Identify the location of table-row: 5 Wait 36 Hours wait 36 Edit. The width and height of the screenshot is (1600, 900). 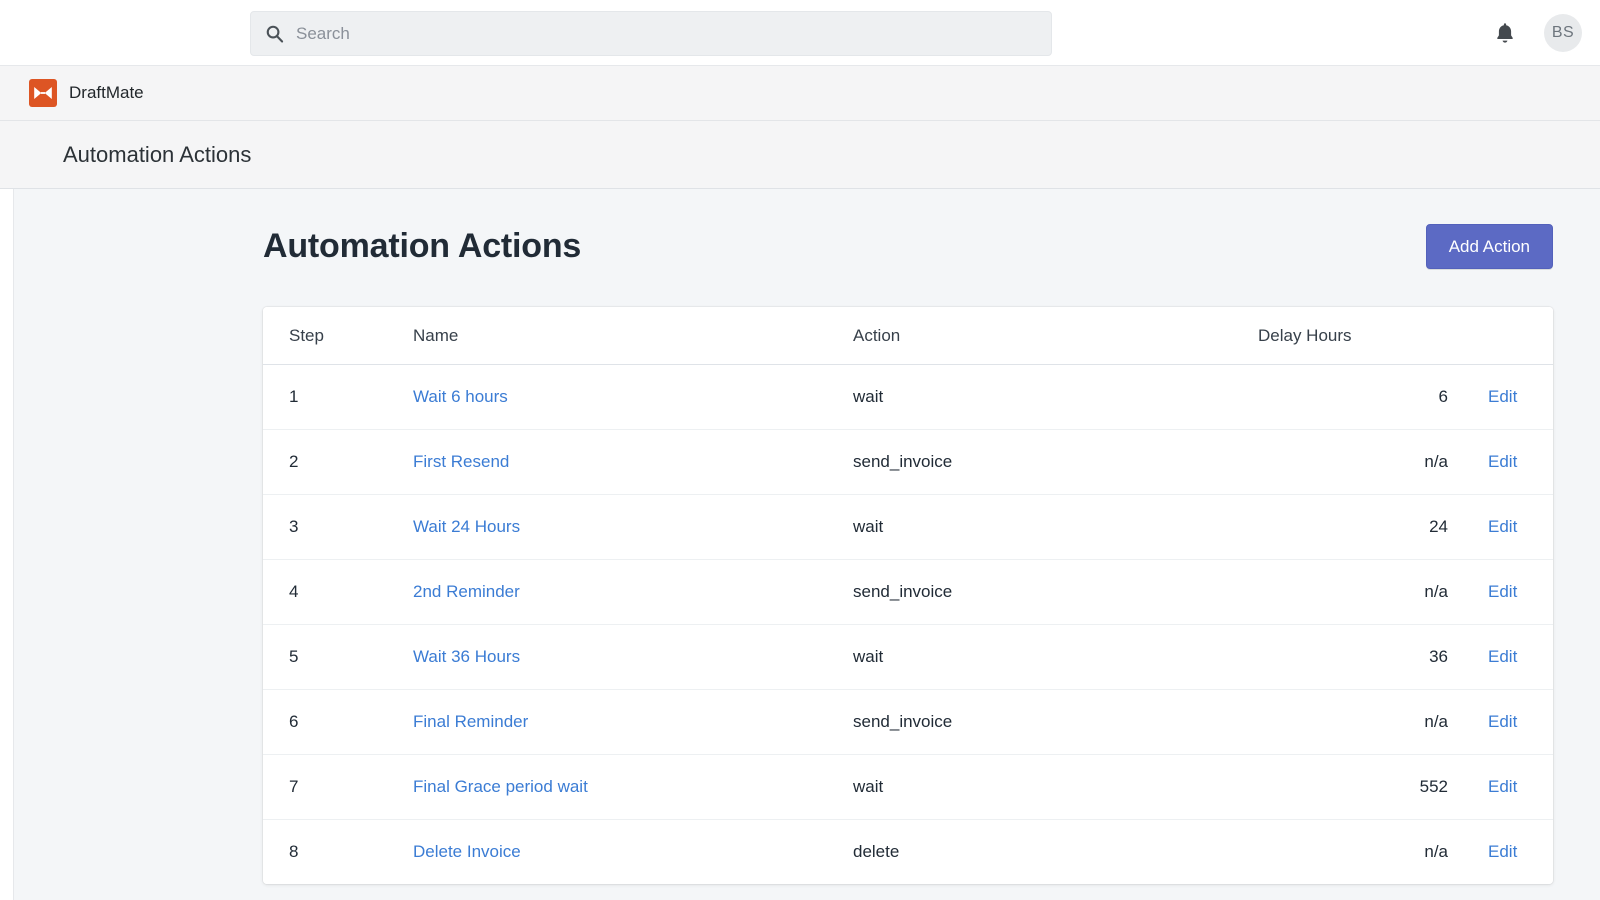
(908, 657).